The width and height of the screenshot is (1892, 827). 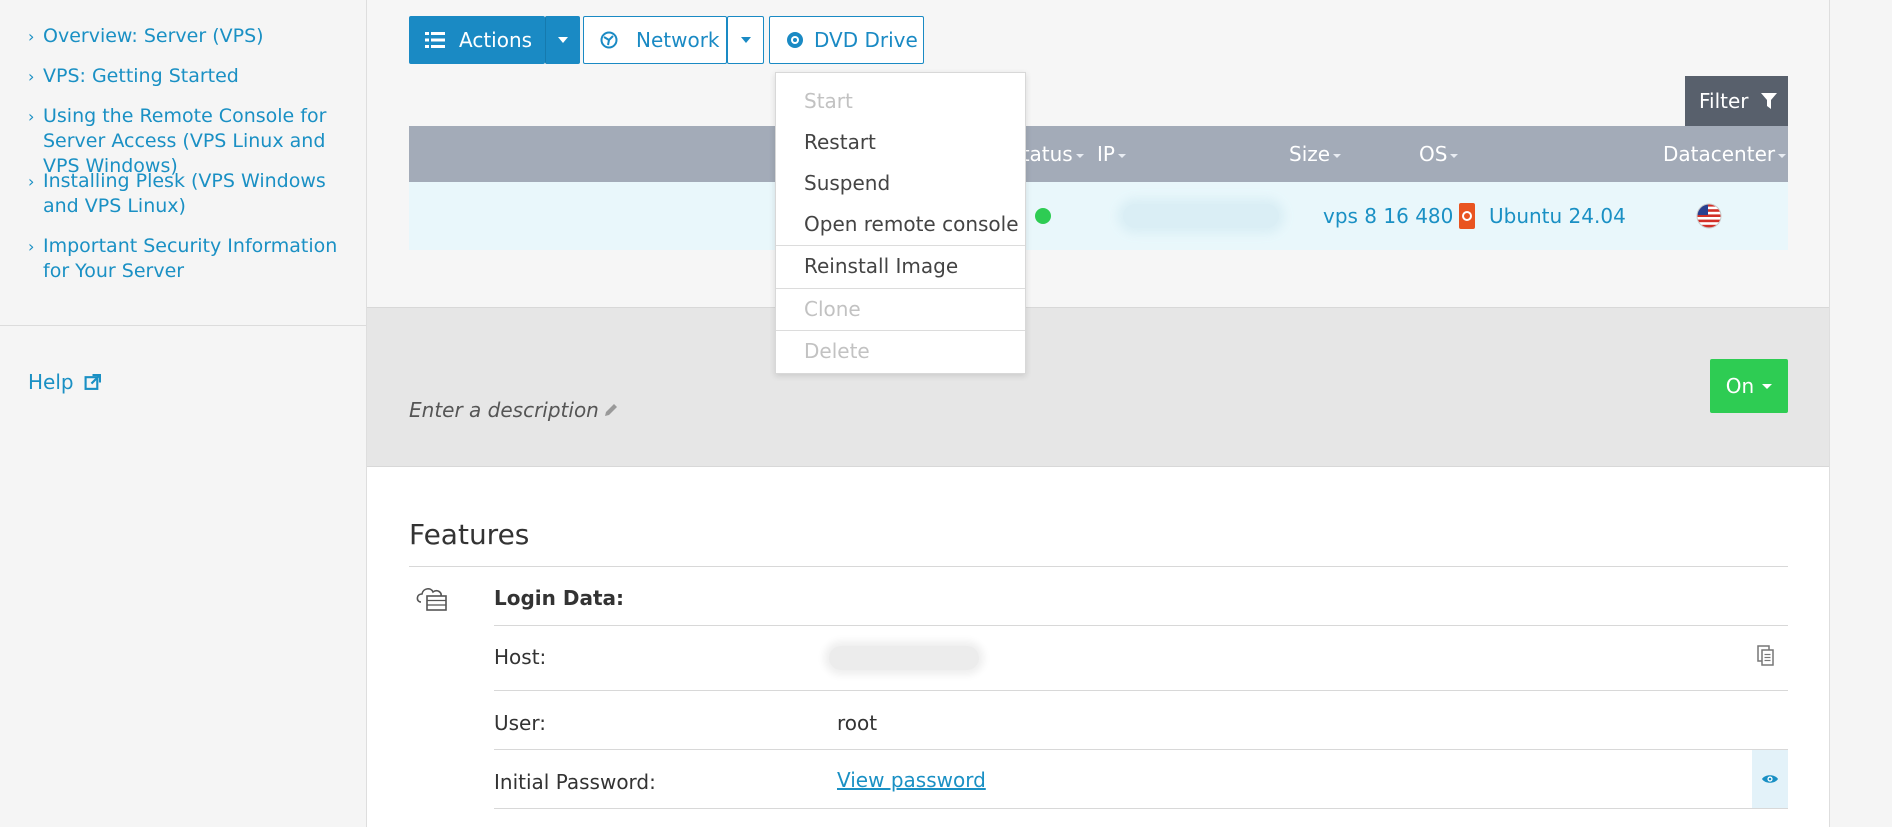 I want to click on actions-button: Actions, so click(x=477, y=40).